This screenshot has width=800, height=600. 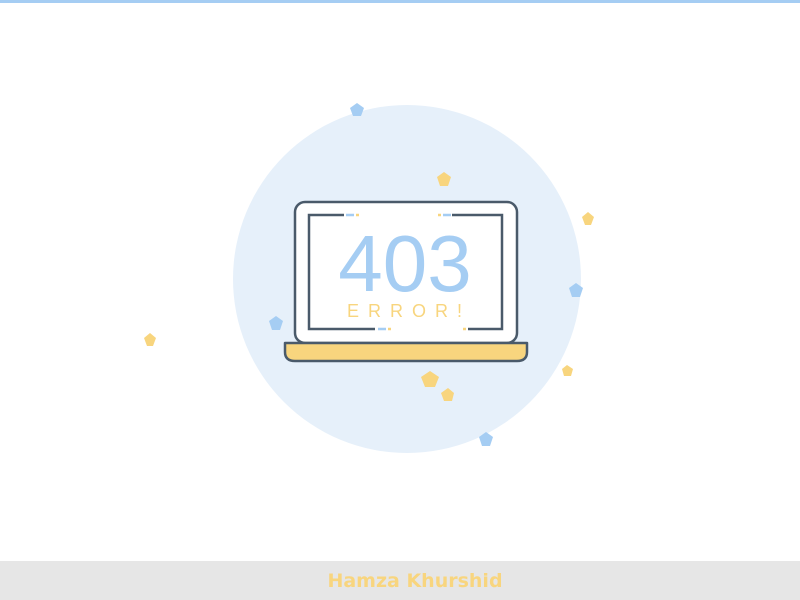 I want to click on author-credit: Hamza Khurshid, so click(x=415, y=580).